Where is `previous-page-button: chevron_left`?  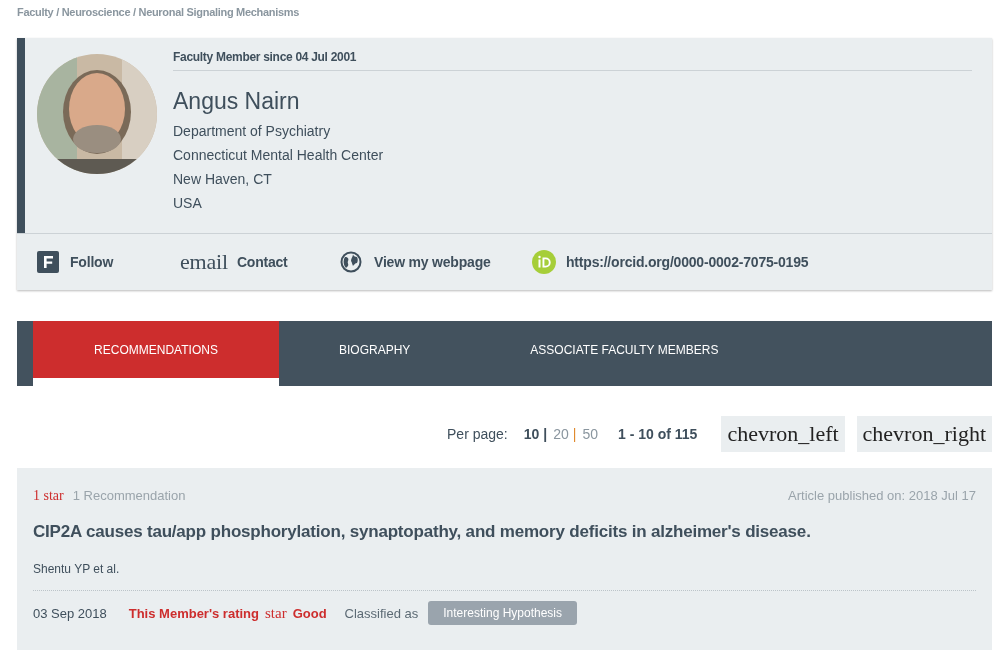 previous-page-button: chevron_left is located at coordinates (783, 434).